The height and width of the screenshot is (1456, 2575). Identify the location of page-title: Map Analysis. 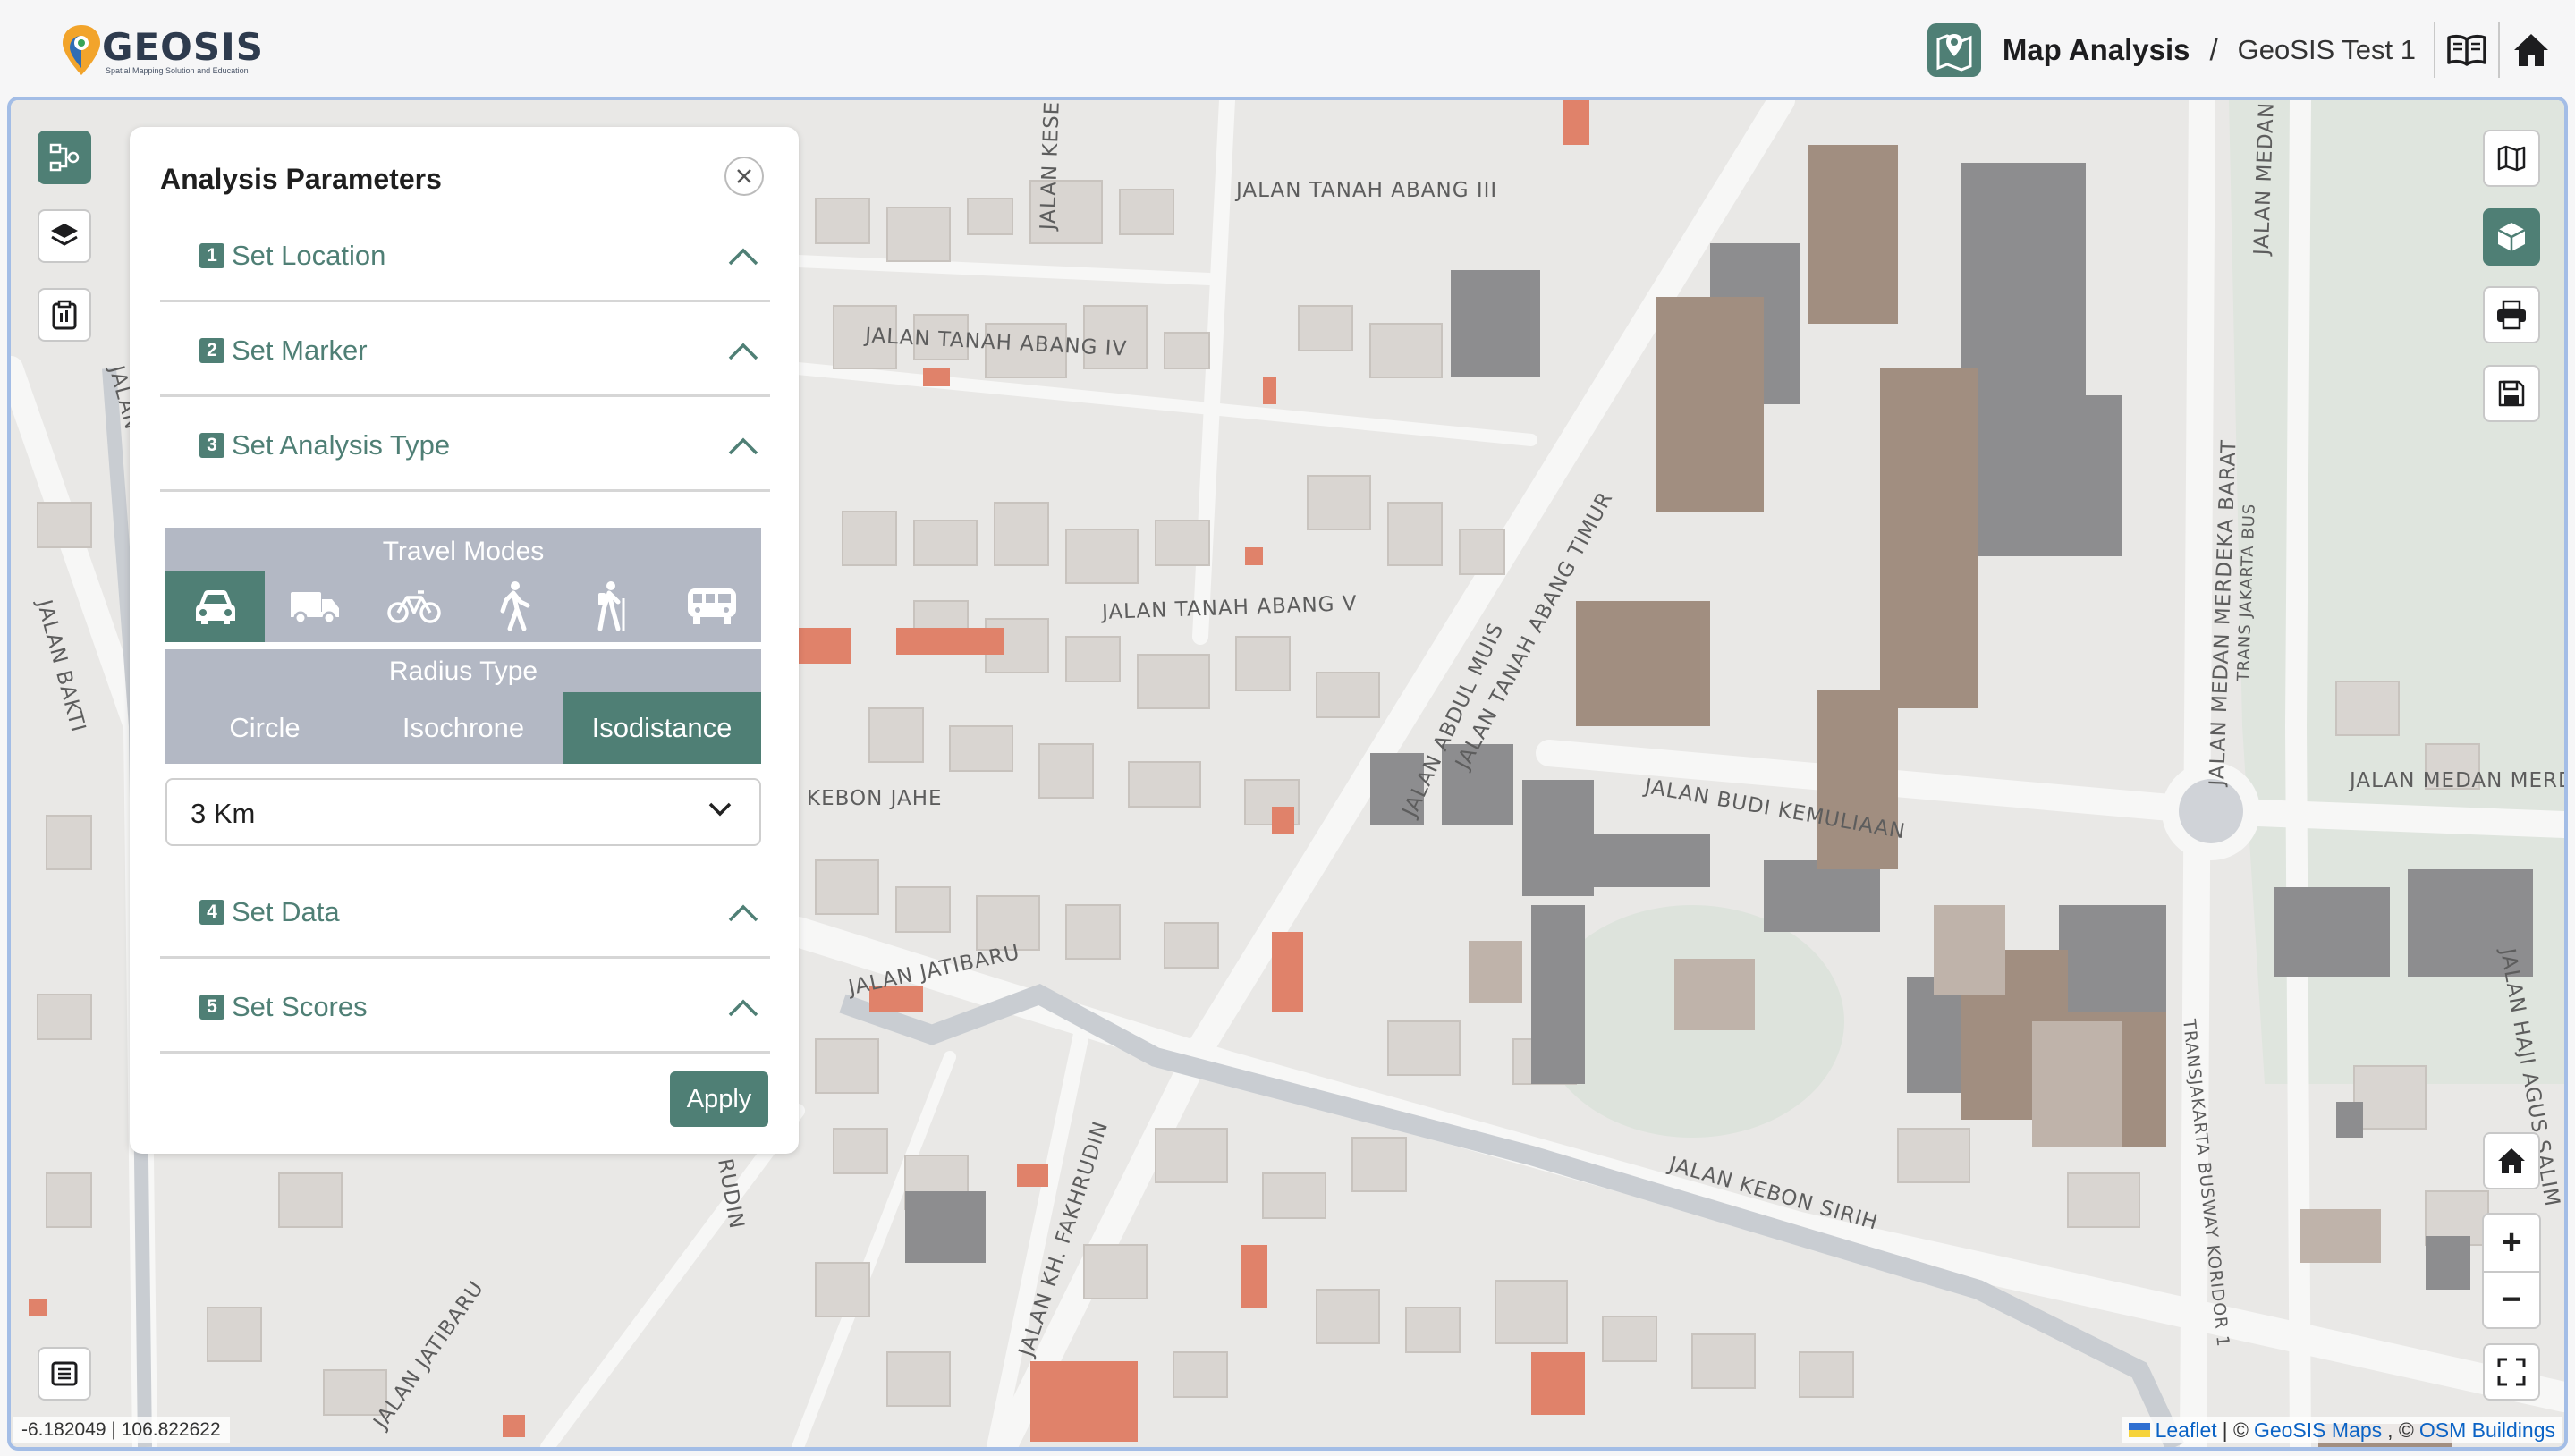
(2096, 49).